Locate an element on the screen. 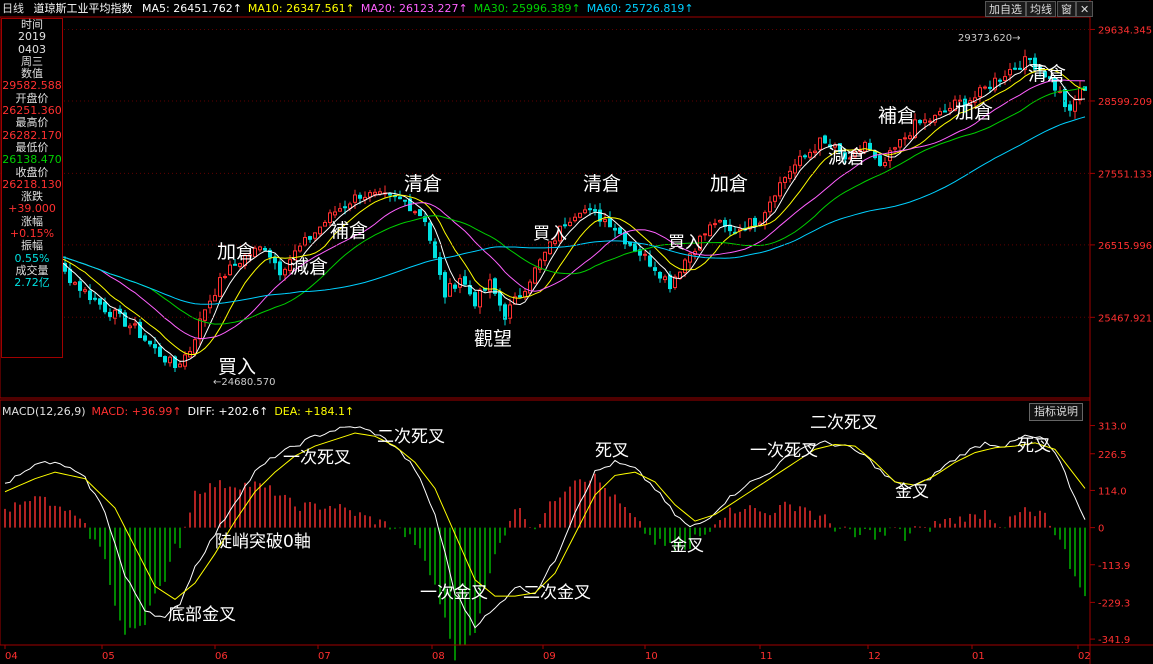  indicator-help-button: 指标说明 is located at coordinates (1056, 412).